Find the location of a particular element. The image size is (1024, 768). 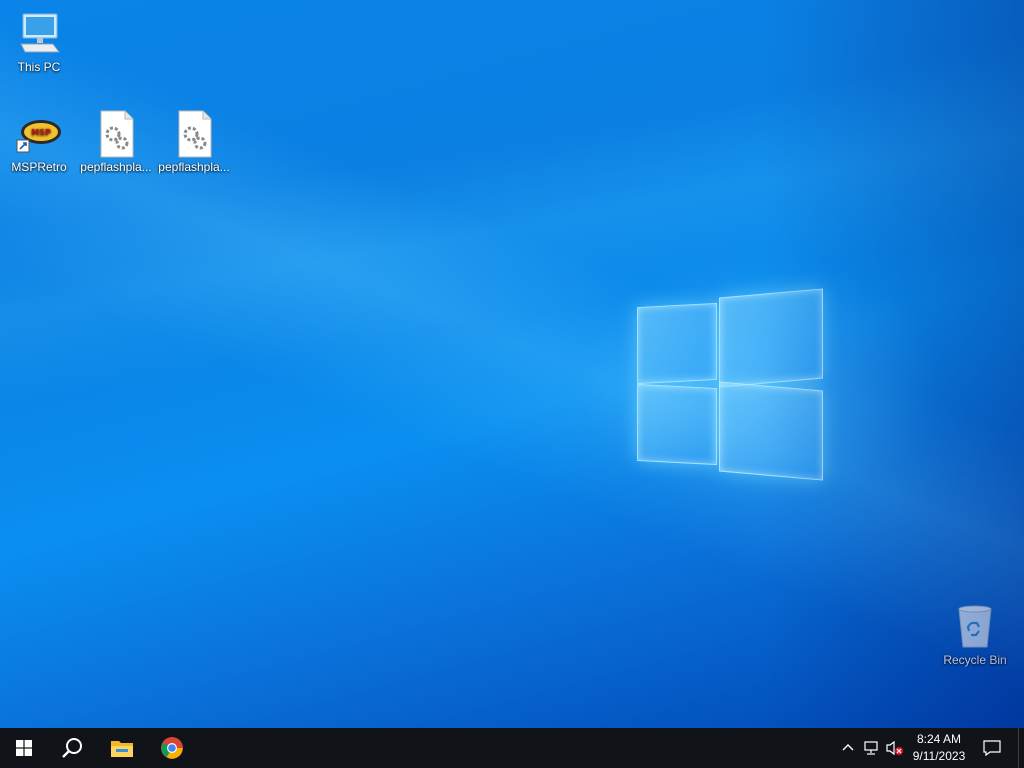

taskbar: 8:24 AM 9/11/2023 is located at coordinates (512, 748).